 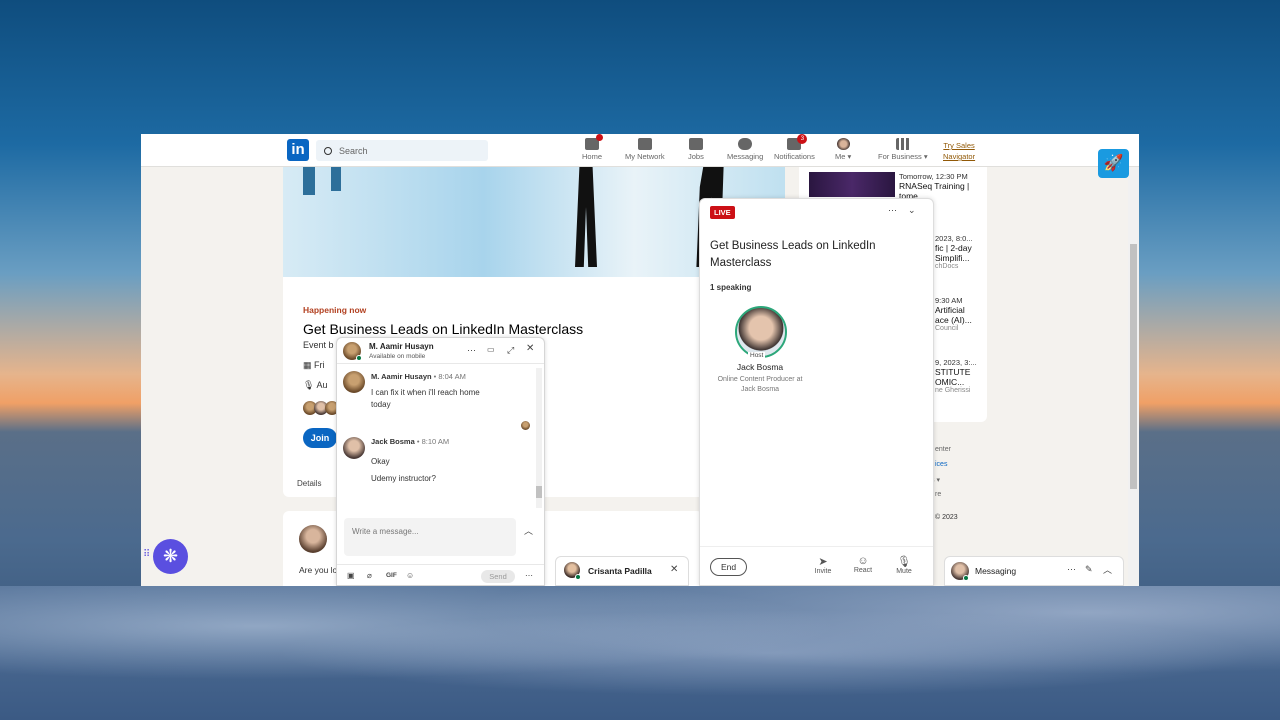 What do you see at coordinates (498, 576) in the screenshot?
I see `send-button: Send` at bounding box center [498, 576].